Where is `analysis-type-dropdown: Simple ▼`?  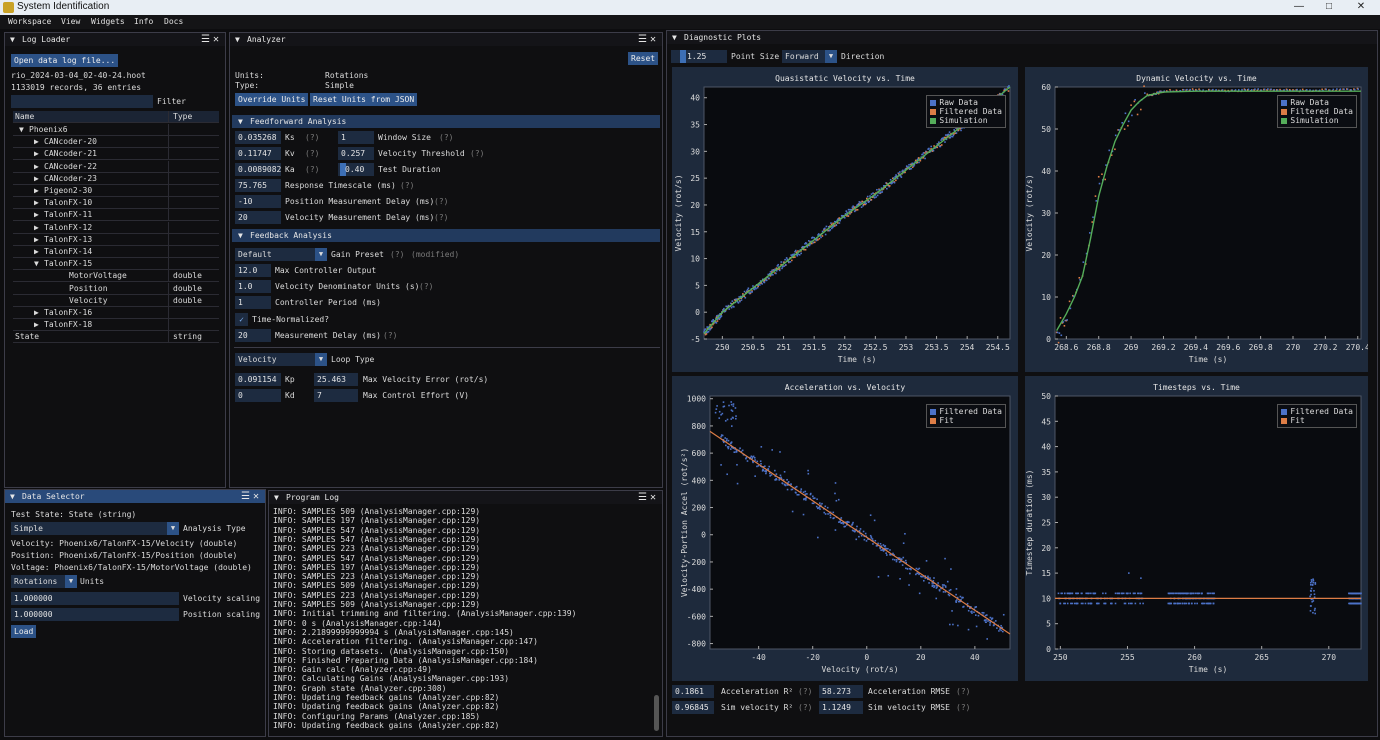
analysis-type-dropdown: Simple ▼ is located at coordinates (95, 528).